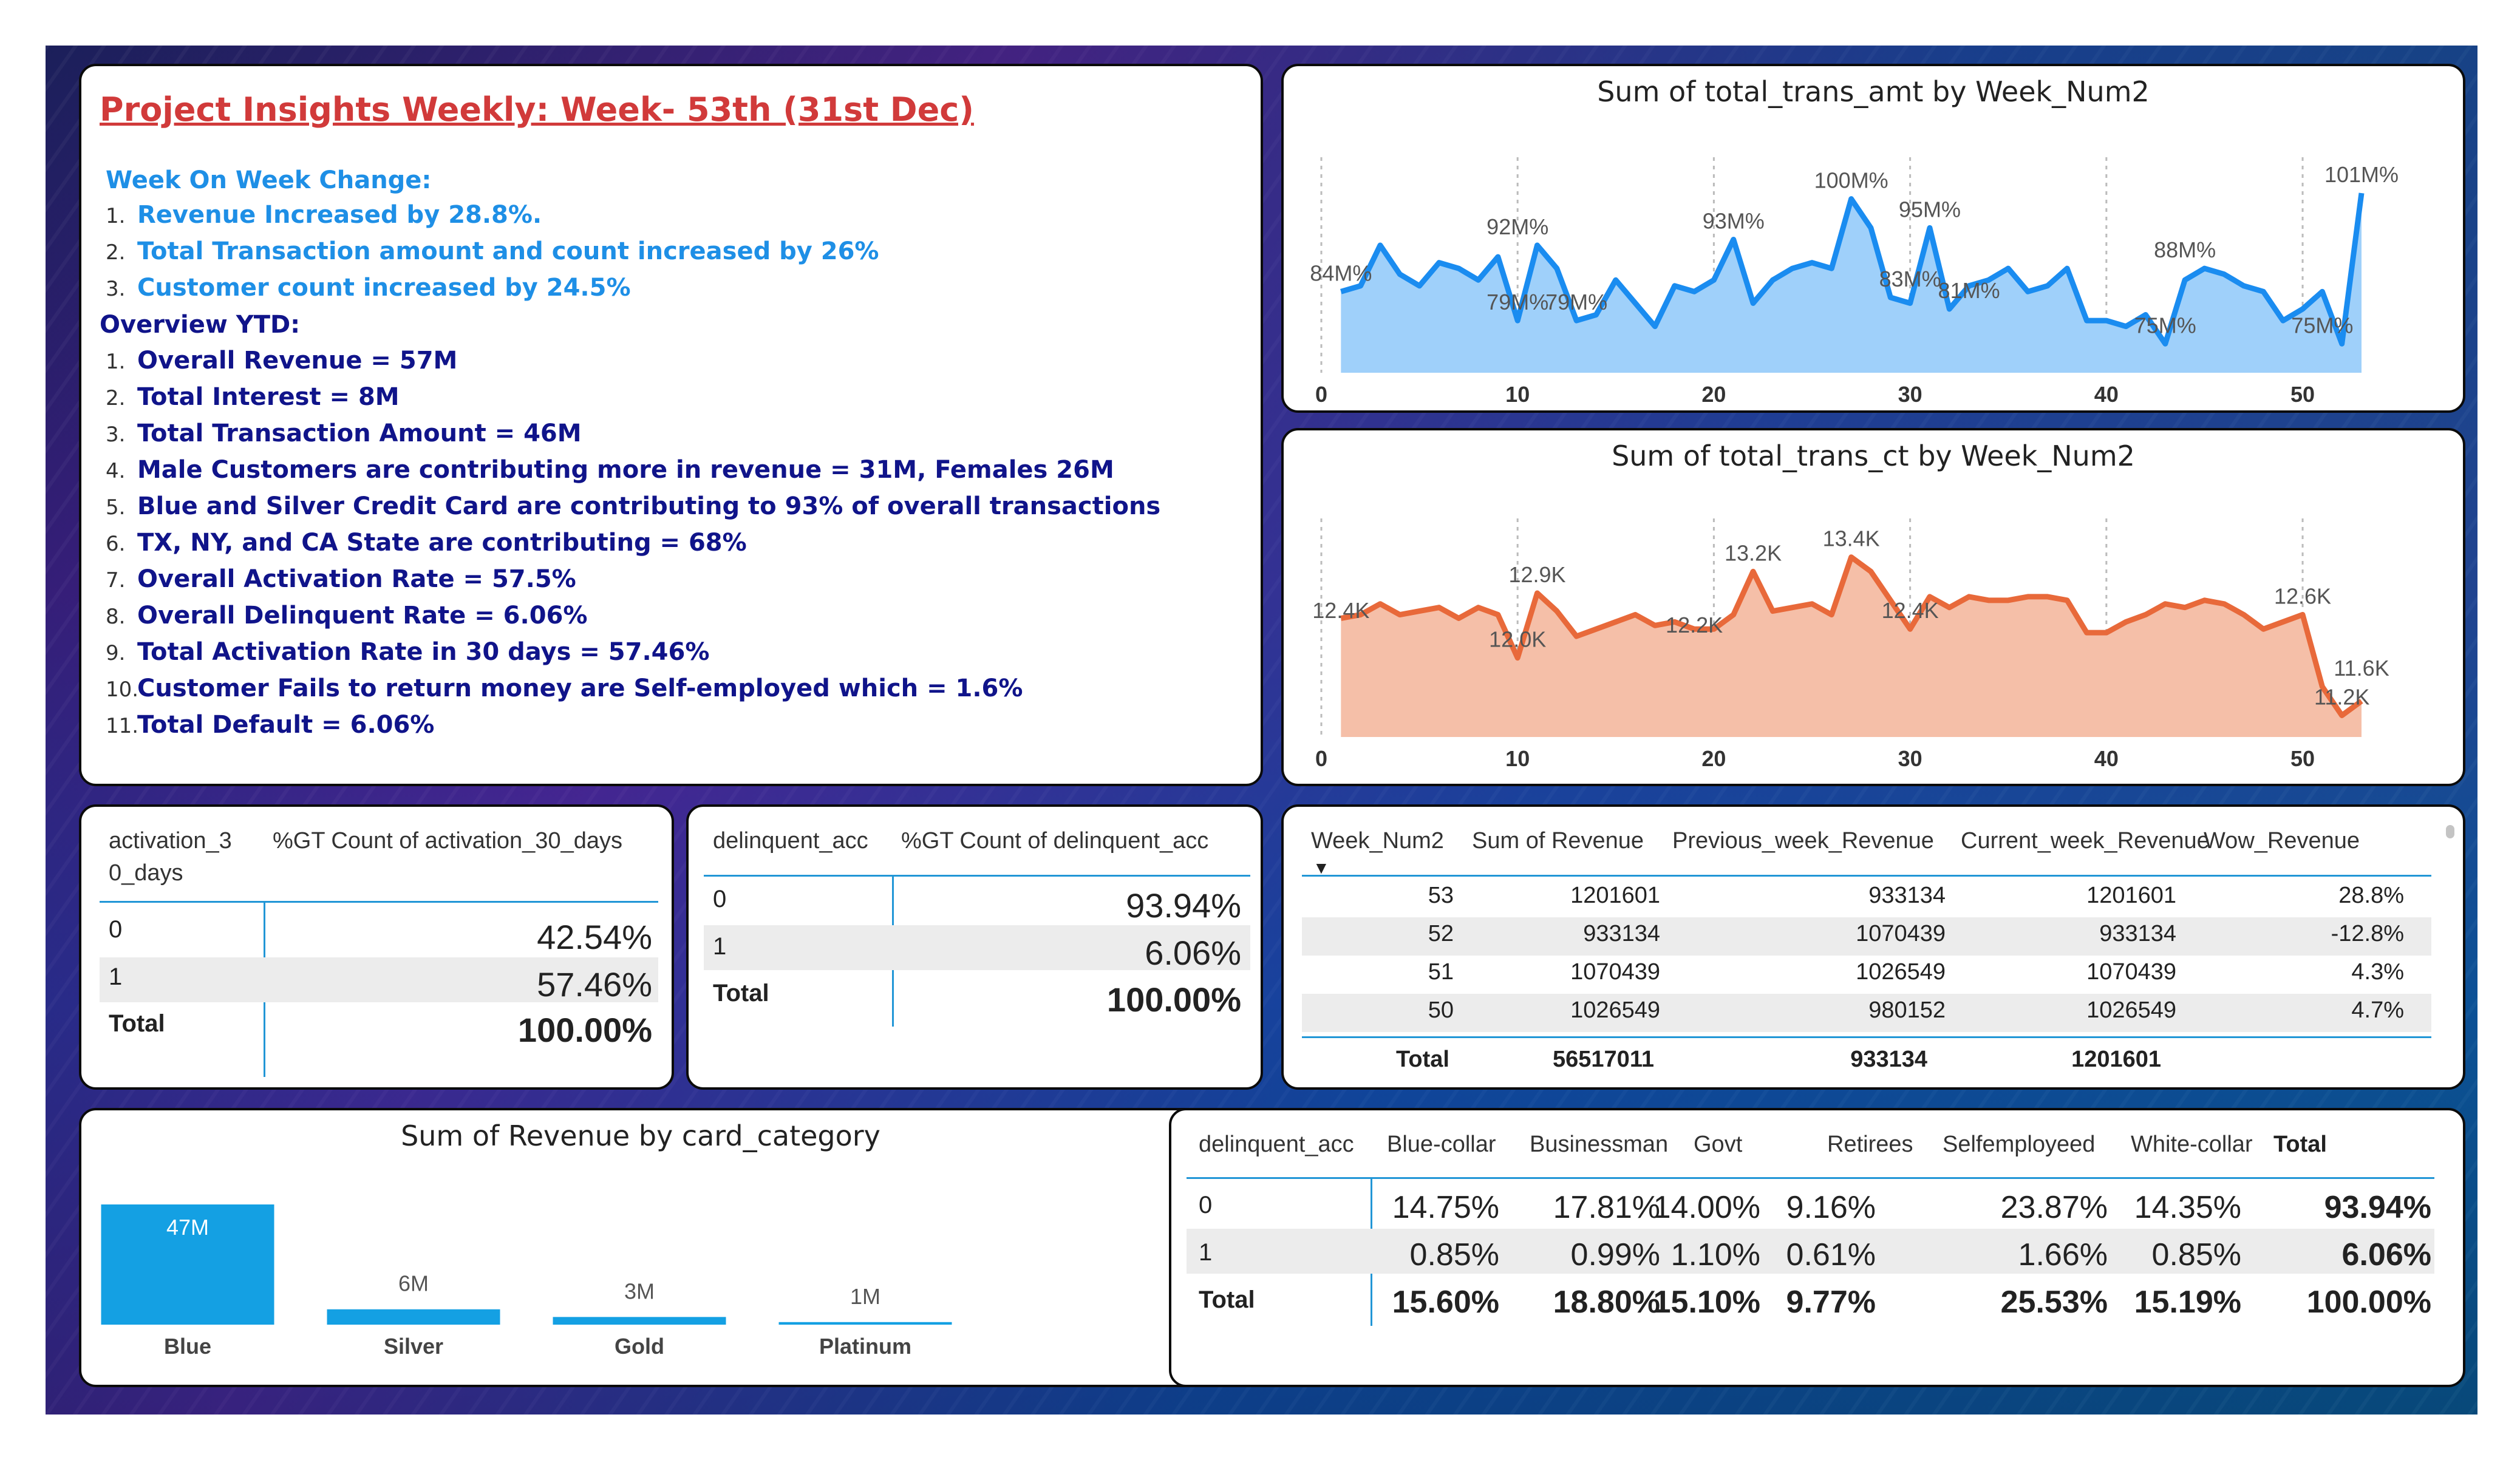 This screenshot has width=2520, height=1457. I want to click on x-tick-label: 50, so click(2302, 758).